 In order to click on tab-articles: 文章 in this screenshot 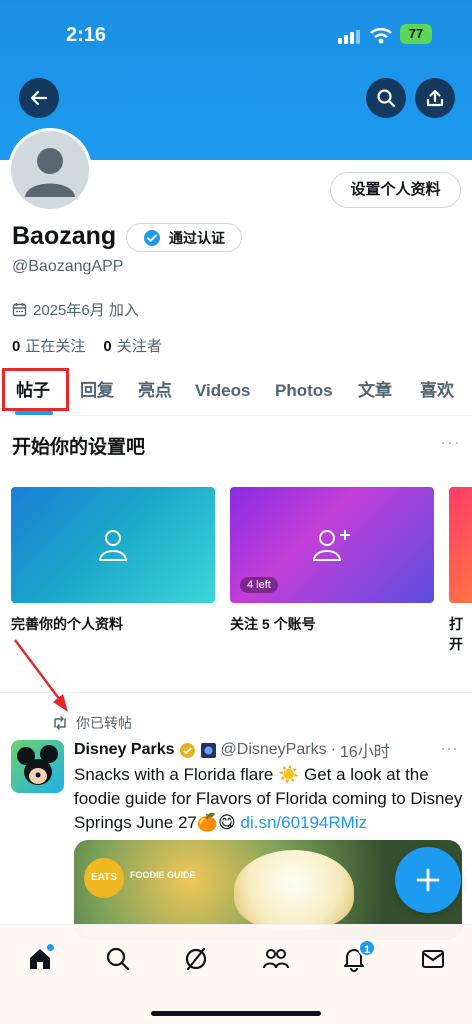, I will do `click(375, 390)`.